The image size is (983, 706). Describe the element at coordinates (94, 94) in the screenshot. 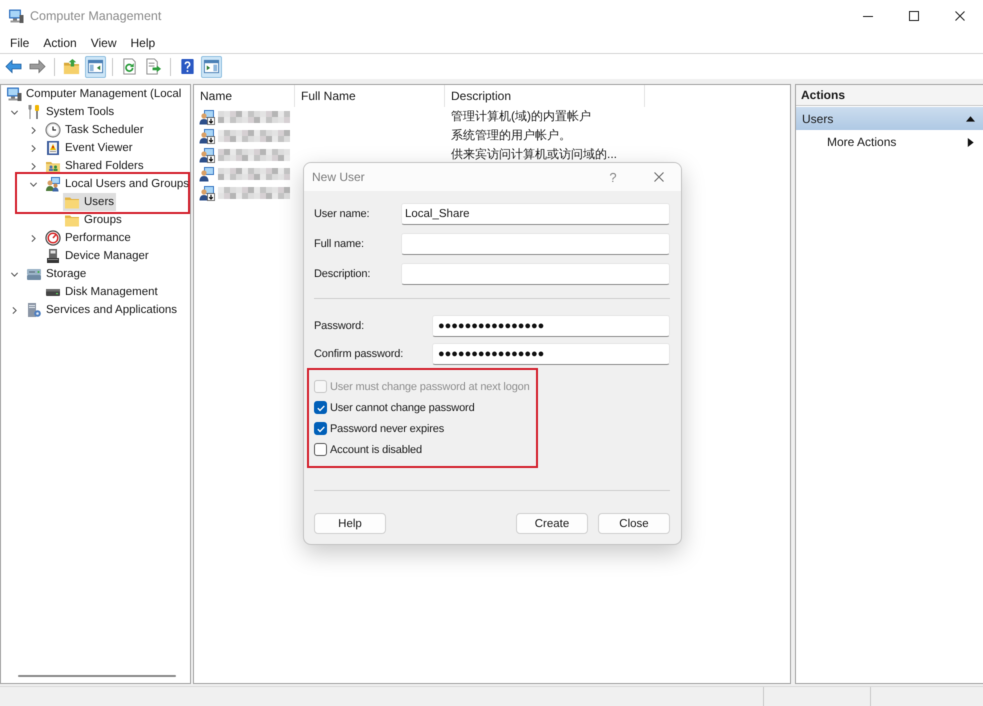

I see `tree-item: Computer Management (Local` at that location.